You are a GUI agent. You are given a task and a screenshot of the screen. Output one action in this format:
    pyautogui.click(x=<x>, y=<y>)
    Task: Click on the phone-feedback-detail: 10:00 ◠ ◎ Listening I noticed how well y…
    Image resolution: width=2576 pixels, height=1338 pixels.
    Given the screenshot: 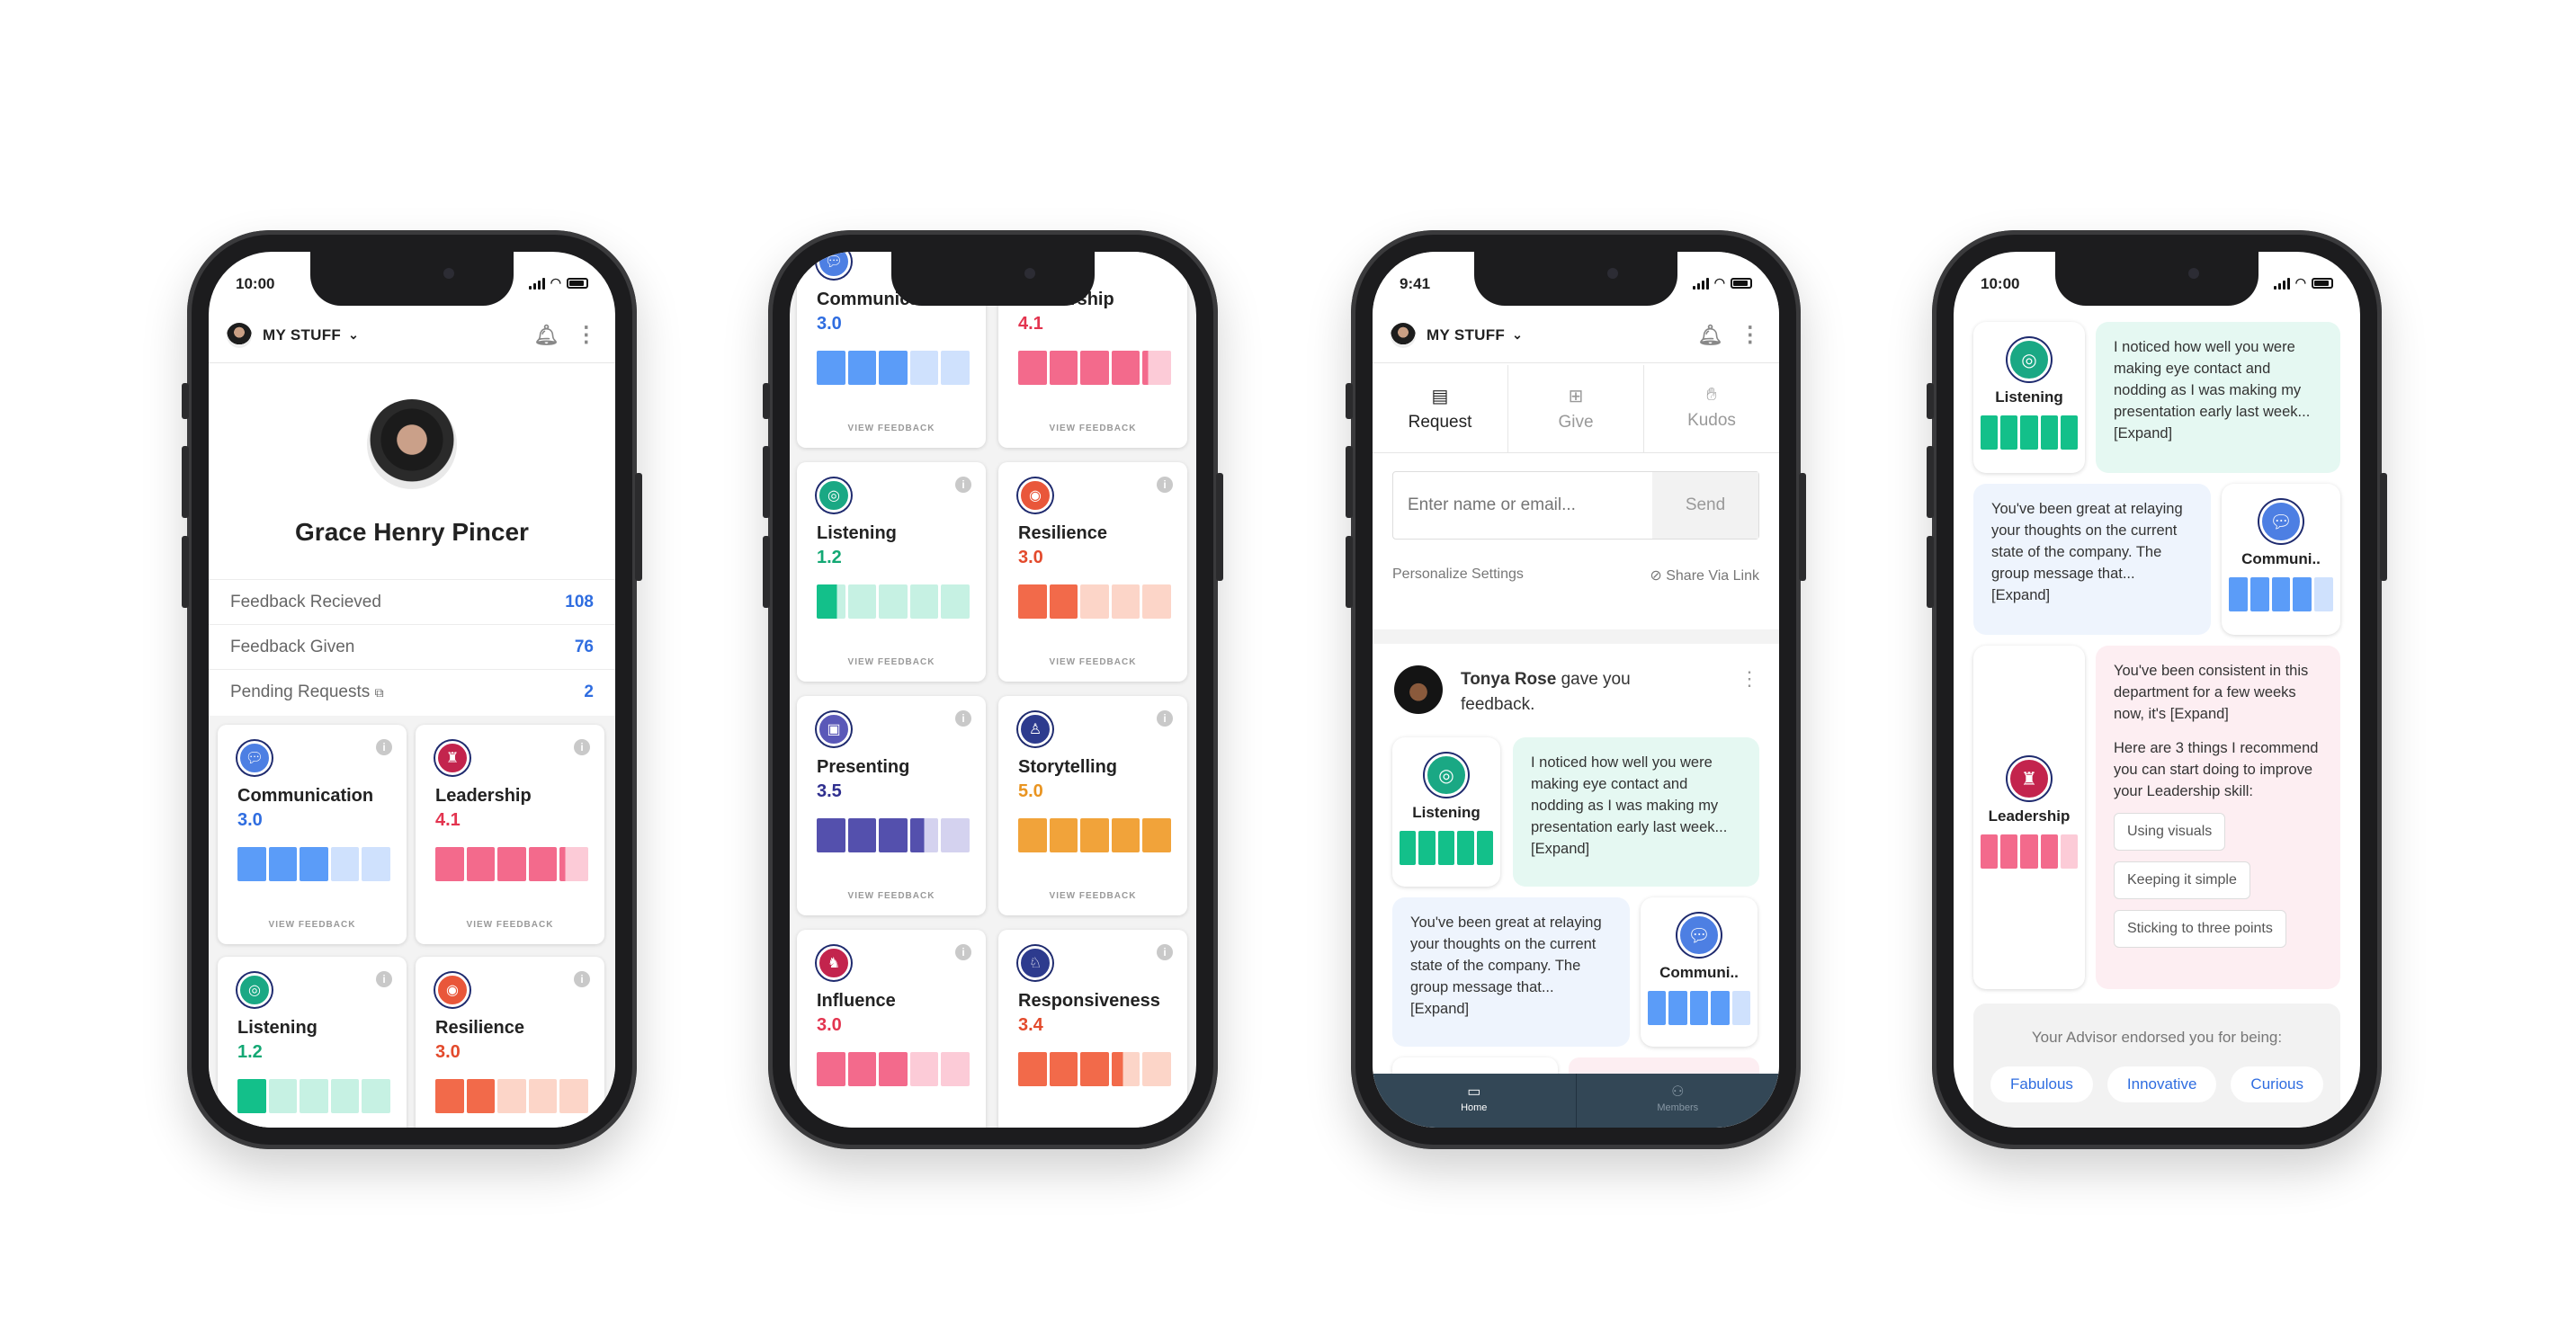 What is the action you would take?
    pyautogui.click(x=2157, y=690)
    